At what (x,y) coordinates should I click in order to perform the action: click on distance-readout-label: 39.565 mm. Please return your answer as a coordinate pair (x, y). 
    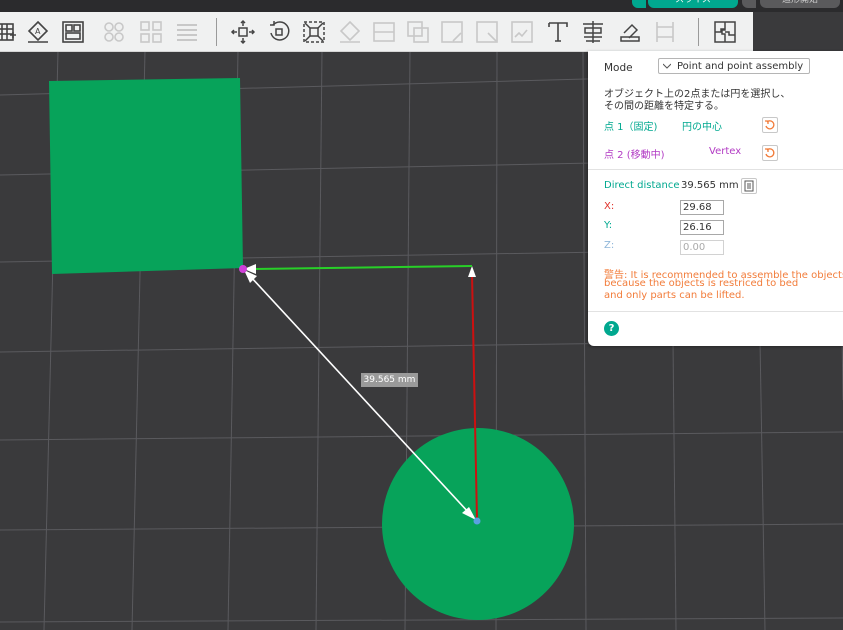
    Looking at the image, I should click on (389, 380).